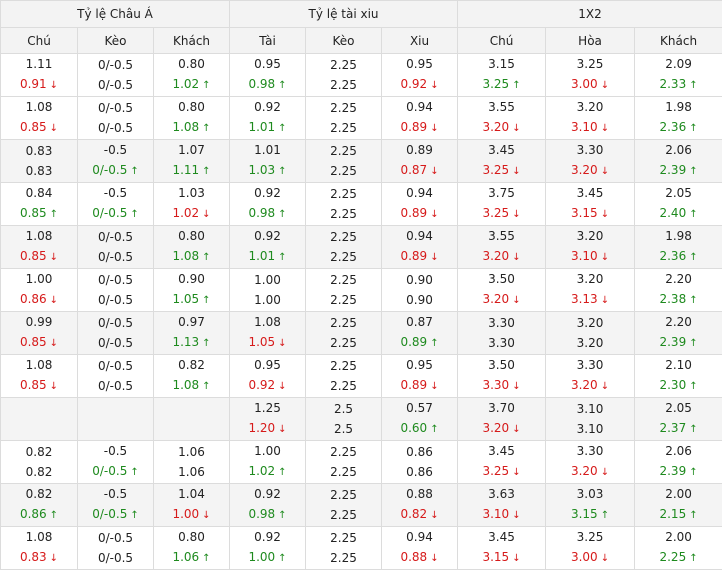 The width and height of the screenshot is (722, 570). What do you see at coordinates (268, 462) in the screenshot?
I see `odds-cell-over: 1.001.02↑` at bounding box center [268, 462].